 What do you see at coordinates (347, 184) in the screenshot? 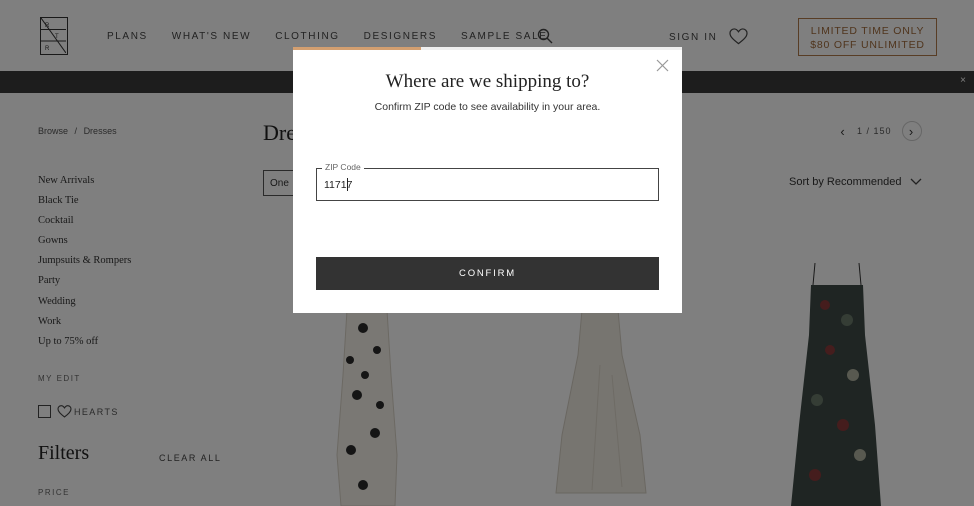
I see `text-caret` at bounding box center [347, 184].